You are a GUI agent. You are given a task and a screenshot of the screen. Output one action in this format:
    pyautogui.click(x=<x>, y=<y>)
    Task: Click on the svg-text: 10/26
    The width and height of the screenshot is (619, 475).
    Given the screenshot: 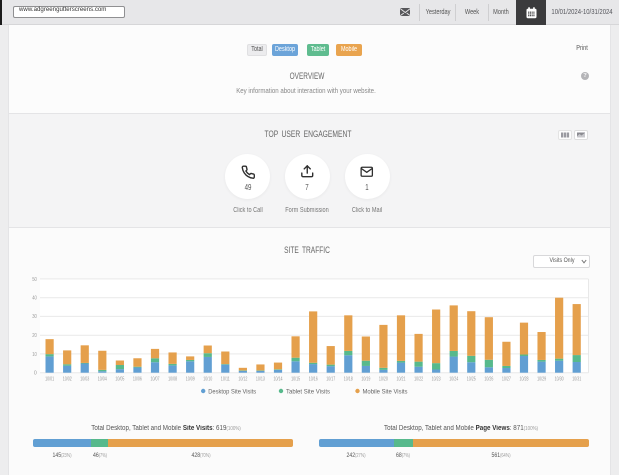 What is the action you would take?
    pyautogui.click(x=488, y=380)
    